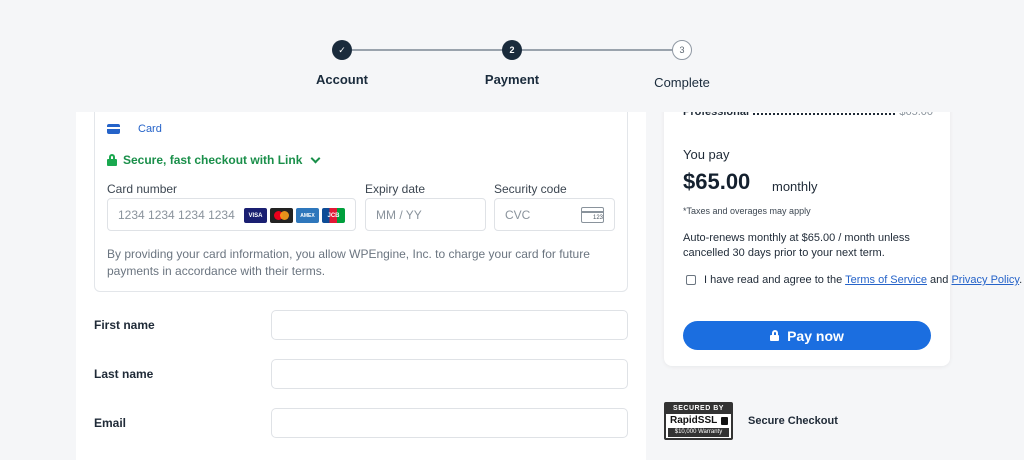 This screenshot has width=1024, height=460. What do you see at coordinates (530, 189) in the screenshot?
I see `security-code-label: Security code` at bounding box center [530, 189].